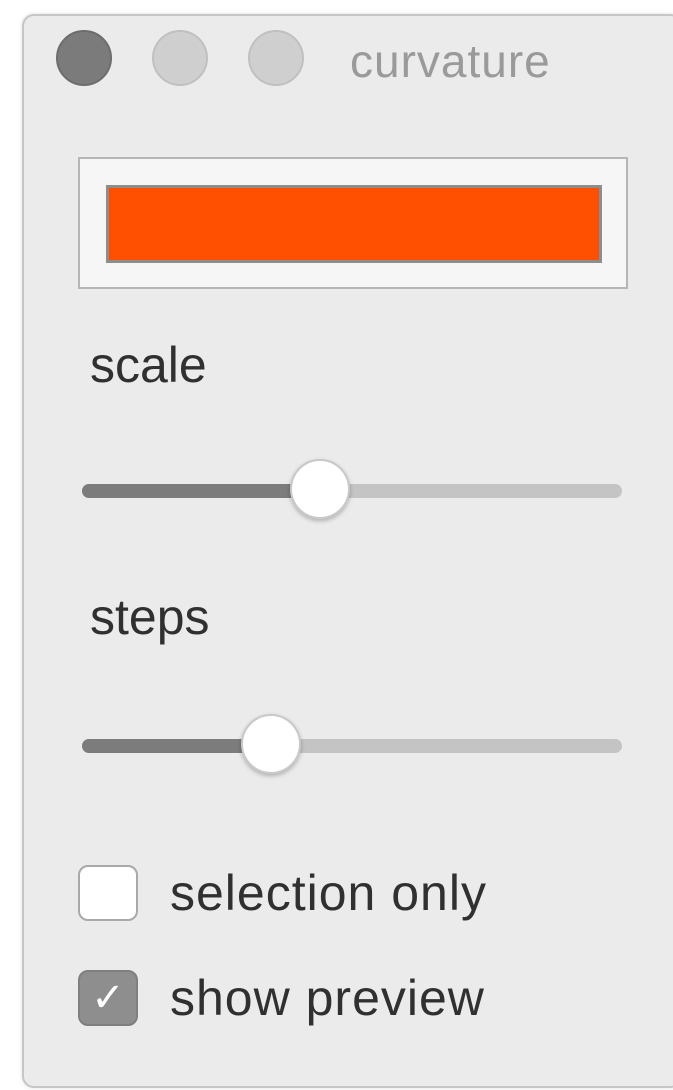 The image size is (673, 1090). I want to click on color-swatch, so click(354, 224).